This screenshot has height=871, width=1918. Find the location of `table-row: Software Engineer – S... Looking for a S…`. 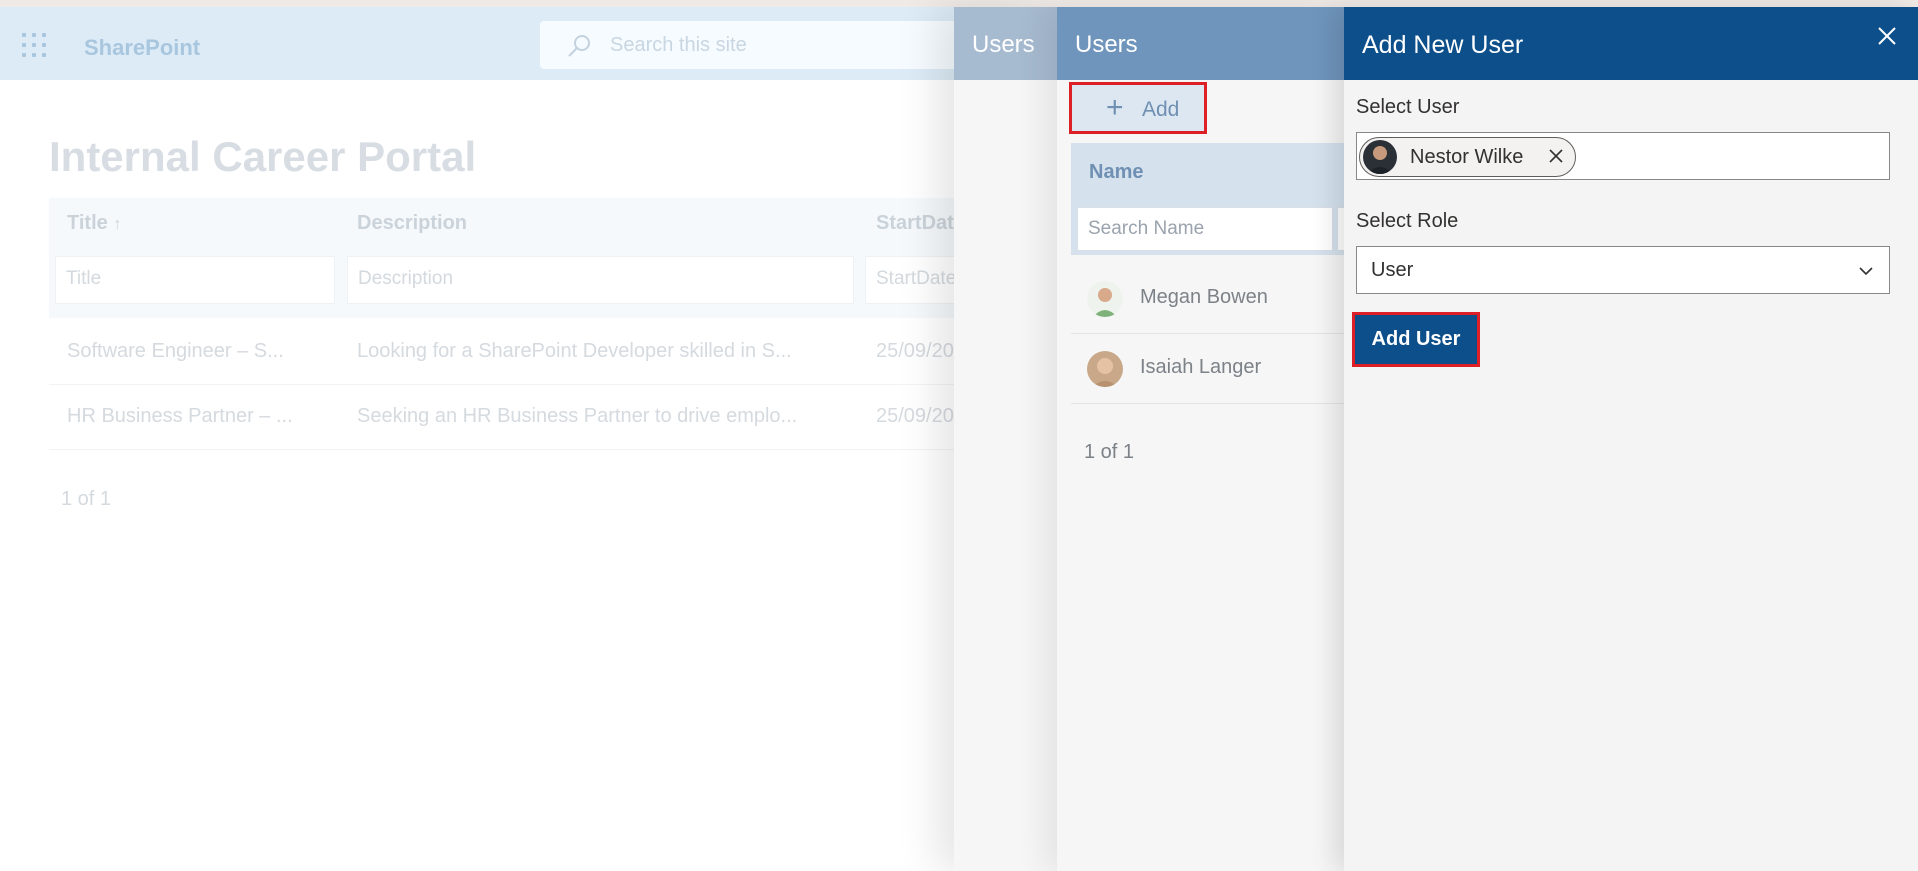

table-row: Software Engineer – S... Looking for a S… is located at coordinates (509, 352).